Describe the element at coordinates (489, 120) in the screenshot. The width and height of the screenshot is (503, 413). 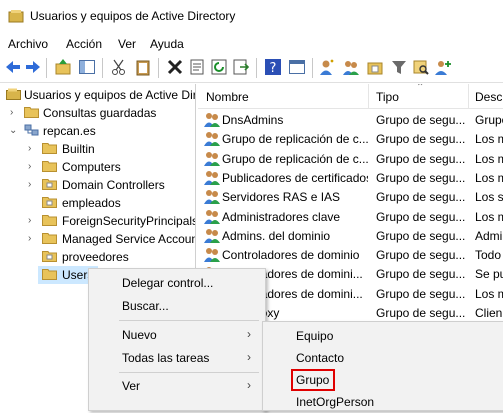
I see `cell-descripcion: Grupo` at that location.